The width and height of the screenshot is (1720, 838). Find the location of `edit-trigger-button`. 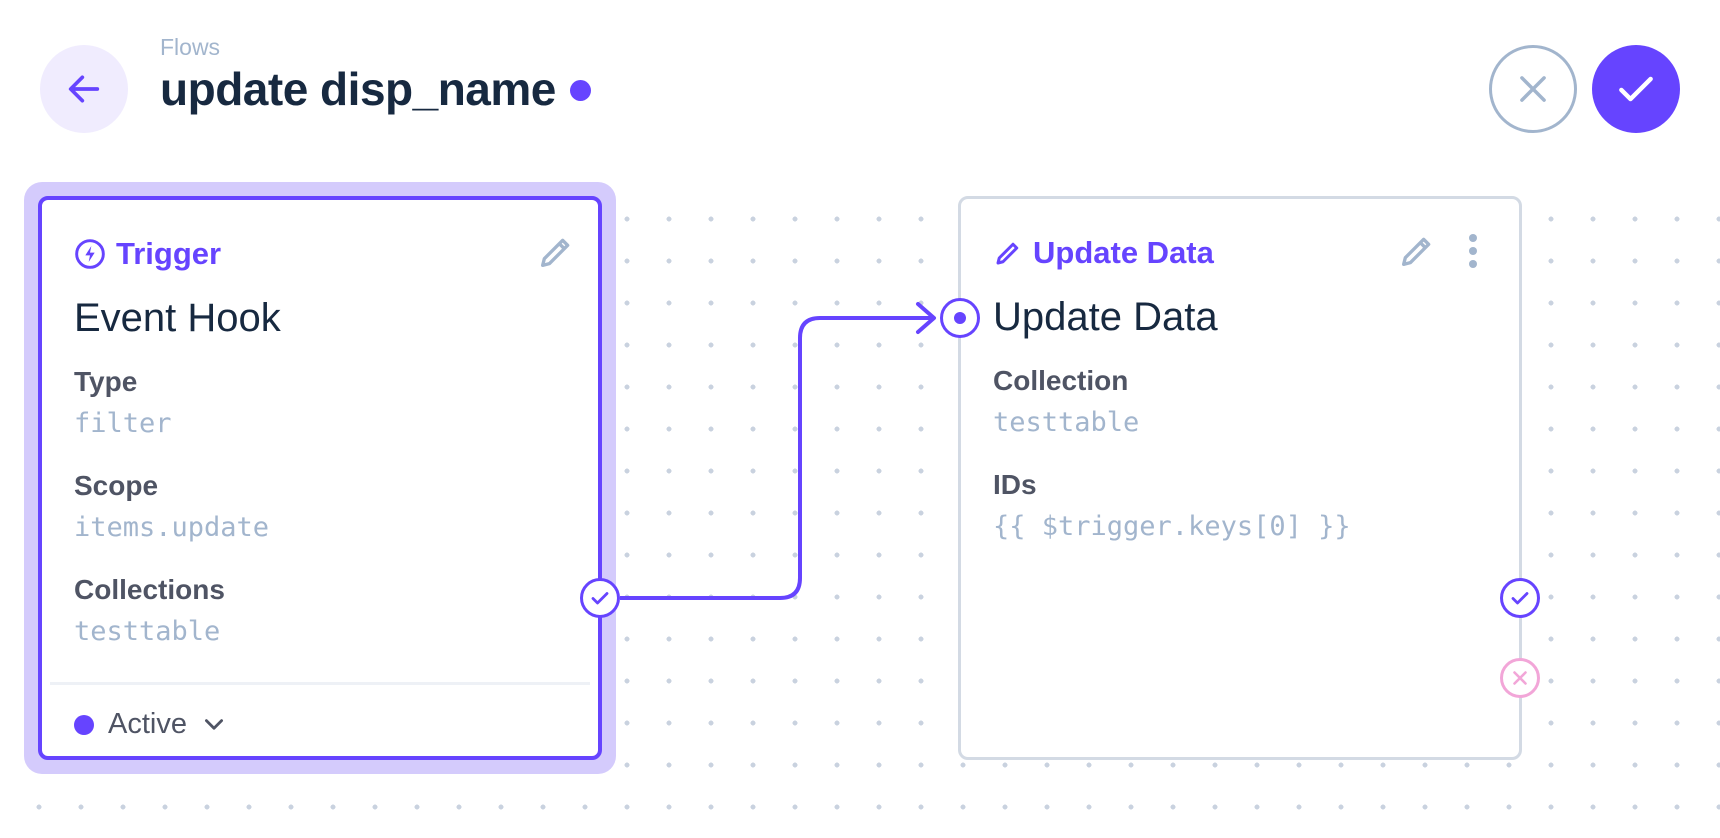

edit-trigger-button is located at coordinates (556, 252).